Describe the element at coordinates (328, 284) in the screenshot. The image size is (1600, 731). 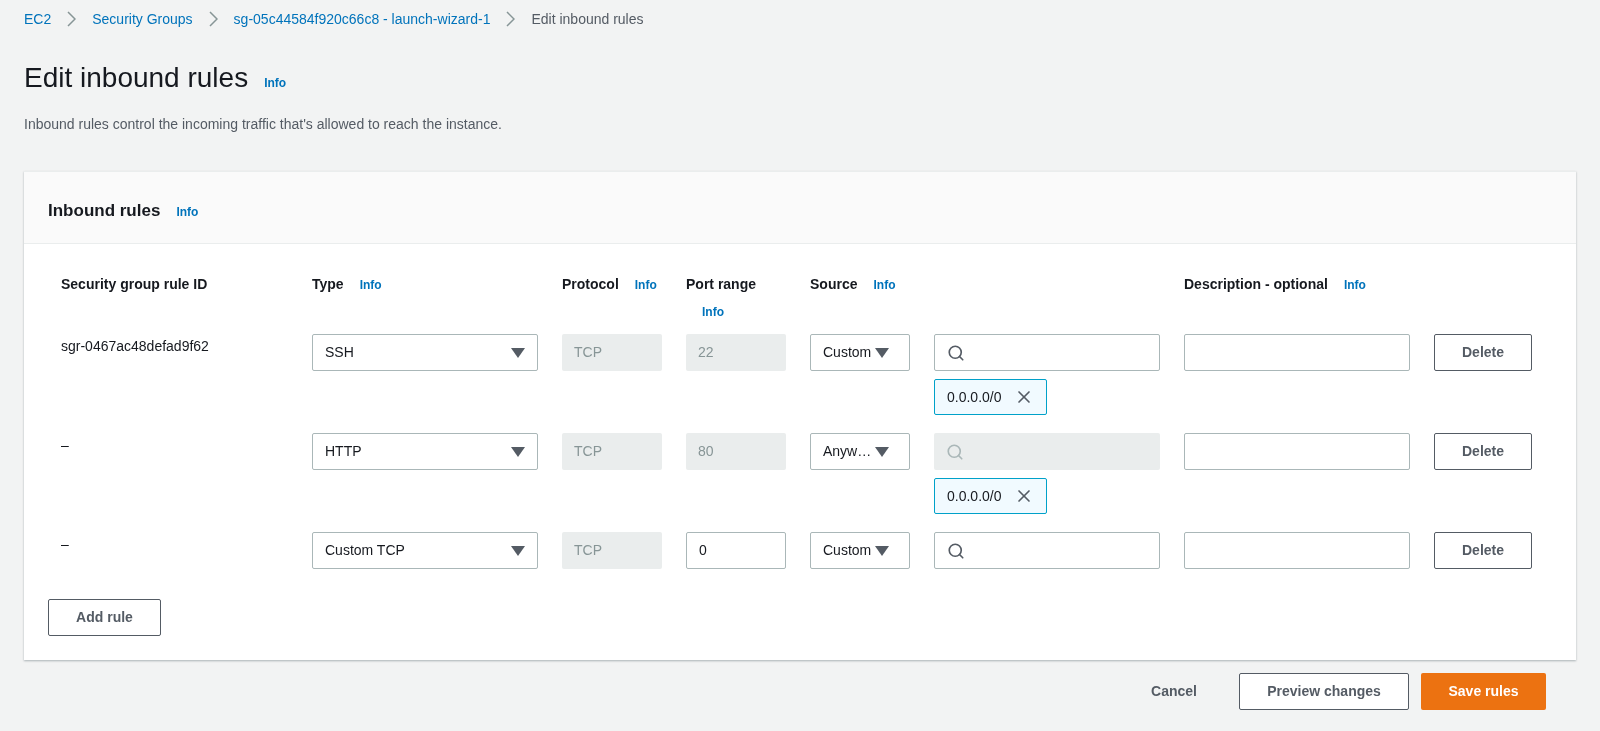
I see `column-header: Type` at that location.